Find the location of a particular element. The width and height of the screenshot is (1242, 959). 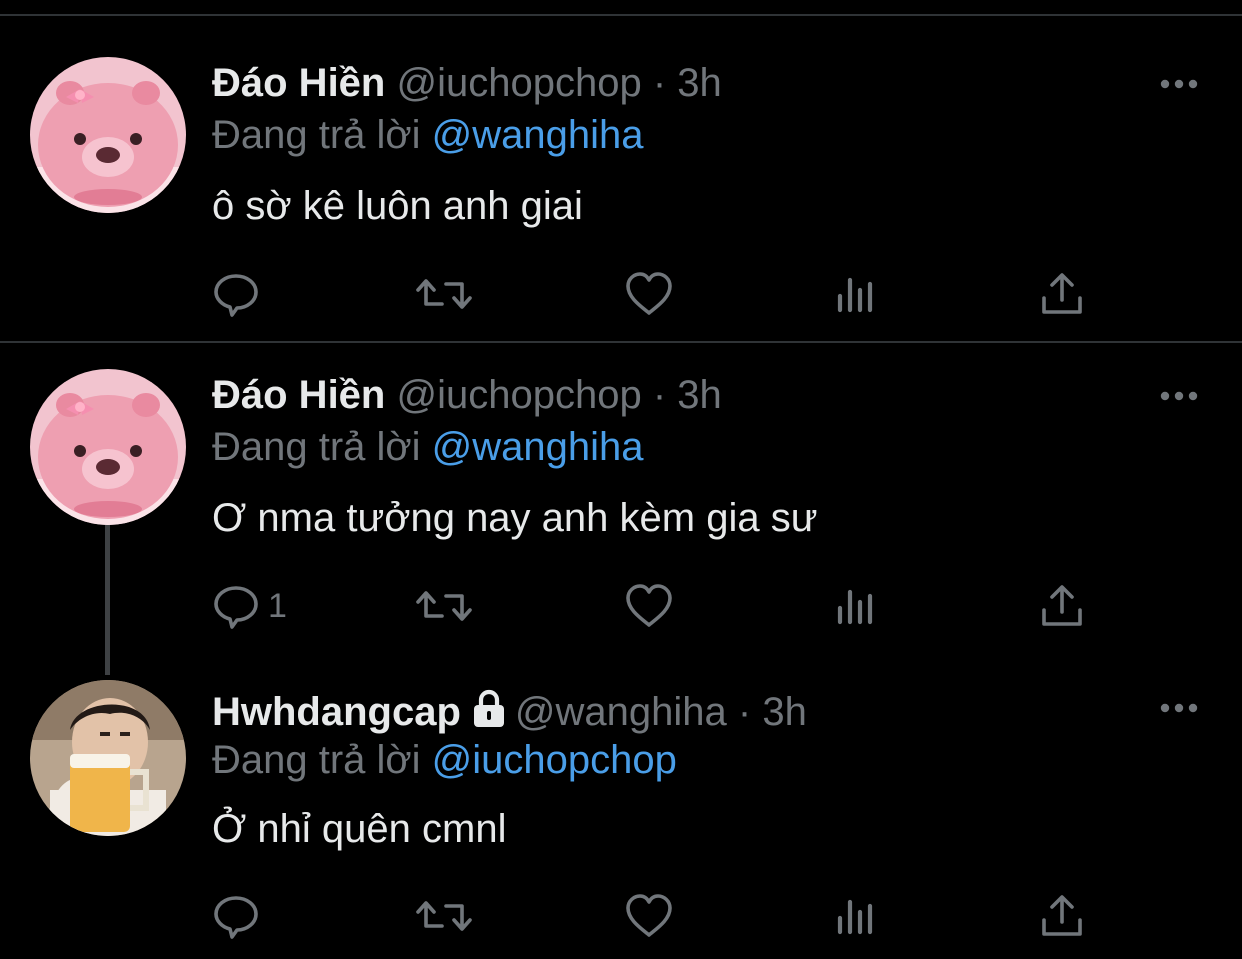

username: @wanghiha is located at coordinates (621, 712).